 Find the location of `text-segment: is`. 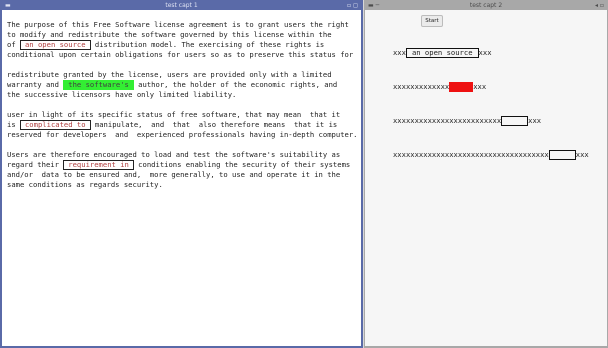

text-segment: is is located at coordinates (13, 124).